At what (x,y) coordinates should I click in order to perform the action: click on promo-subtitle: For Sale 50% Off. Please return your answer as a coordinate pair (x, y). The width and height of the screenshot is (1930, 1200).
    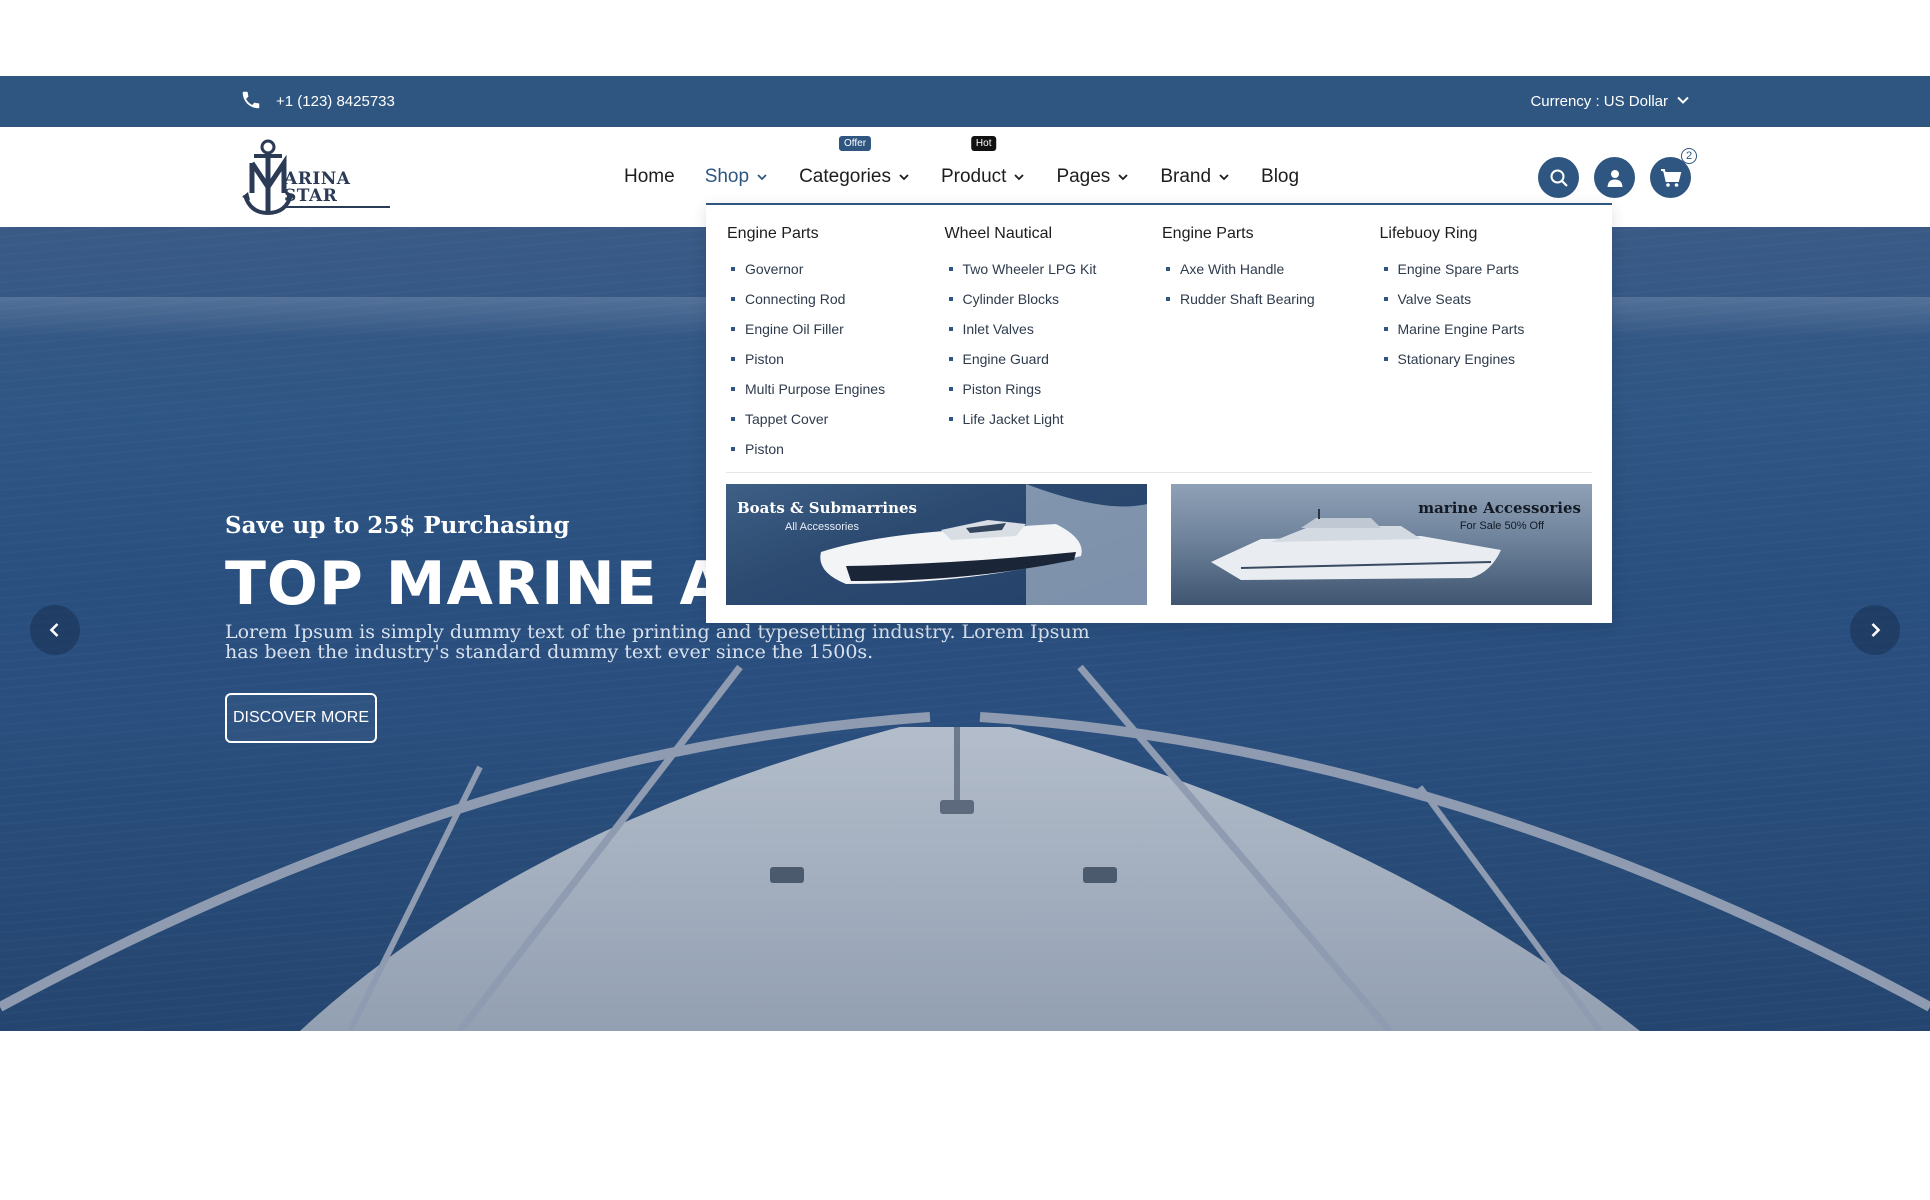
    Looking at the image, I should click on (1501, 526).